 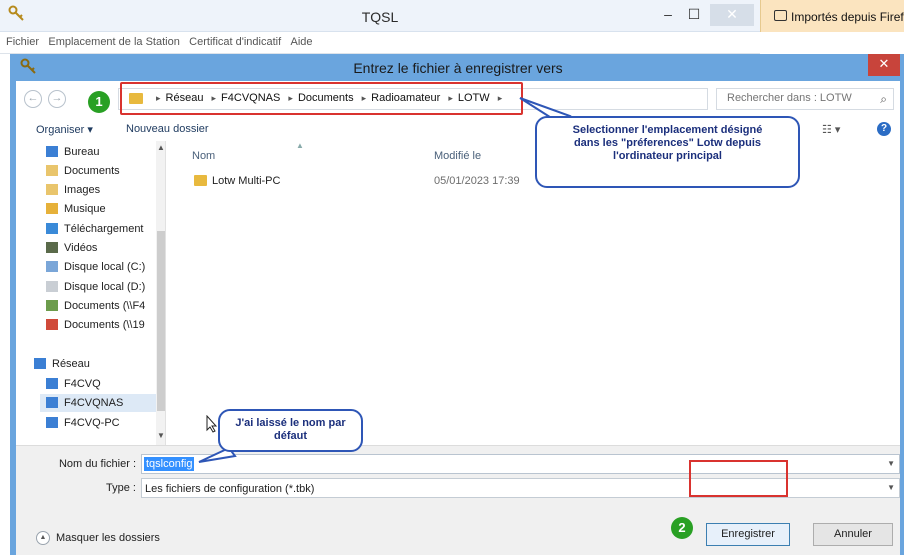 I want to click on dialog-close-button: ✕, so click(x=884, y=65).